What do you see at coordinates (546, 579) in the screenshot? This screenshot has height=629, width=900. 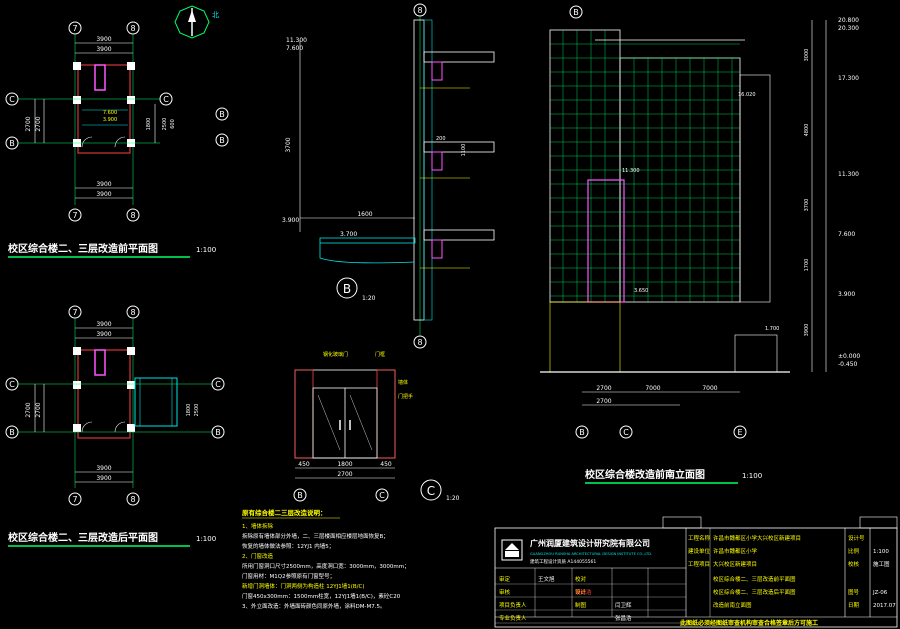 I see `signer-1: 王文旭` at bounding box center [546, 579].